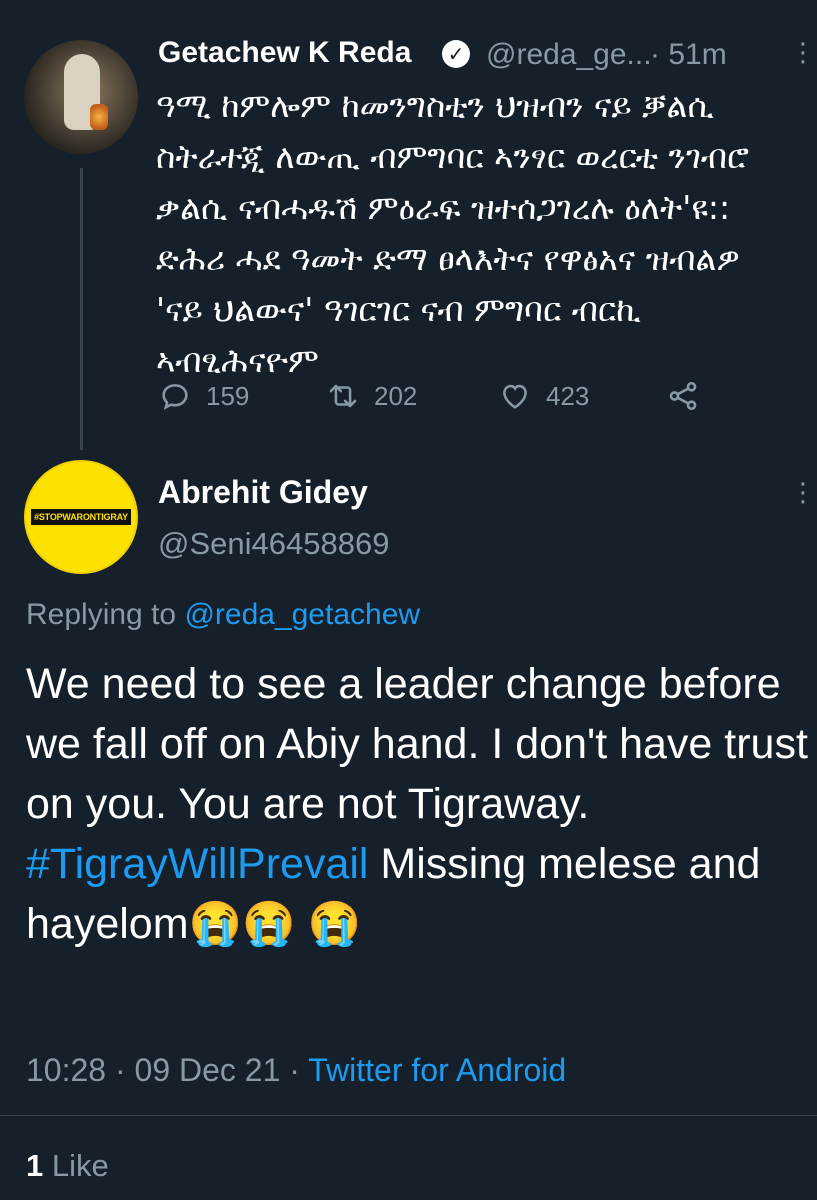 Image resolution: width=817 pixels, height=1200 pixels. I want to click on avatar: #STOPWARONTIGRAY, so click(81, 517).